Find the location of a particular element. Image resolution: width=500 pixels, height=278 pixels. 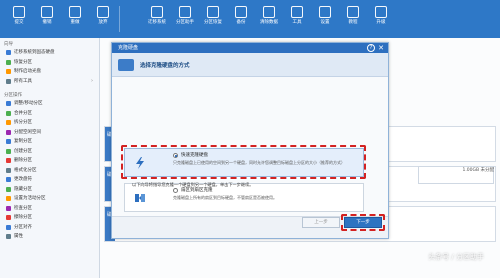

discard-icon is located at coordinates (103, 12).